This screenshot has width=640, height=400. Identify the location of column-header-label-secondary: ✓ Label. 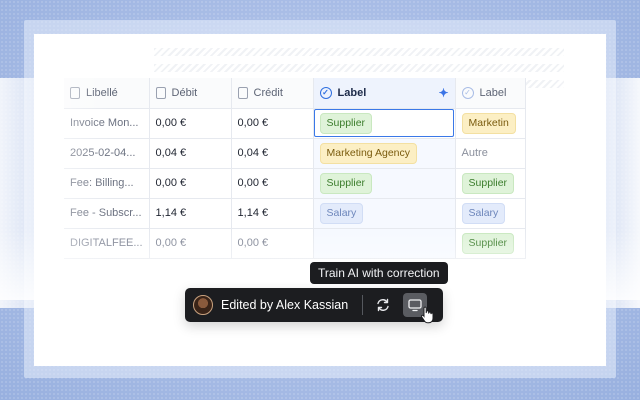
(490, 93).